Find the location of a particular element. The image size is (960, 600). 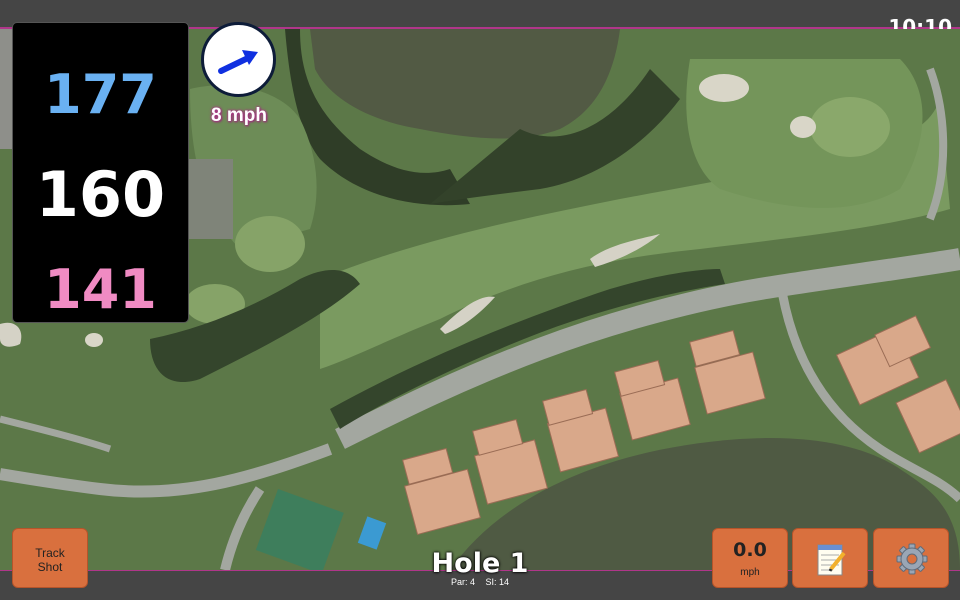

gear-icon is located at coordinates (912, 559).